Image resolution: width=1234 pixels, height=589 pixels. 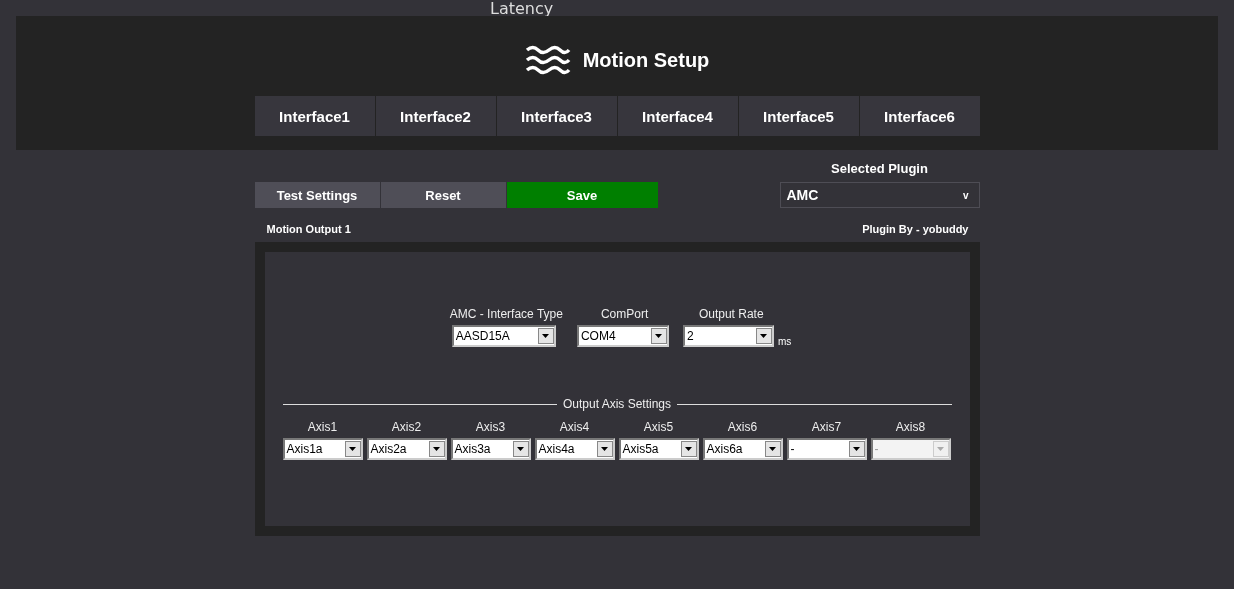 I want to click on section-title: Motion Output 1, so click(x=308, y=230).